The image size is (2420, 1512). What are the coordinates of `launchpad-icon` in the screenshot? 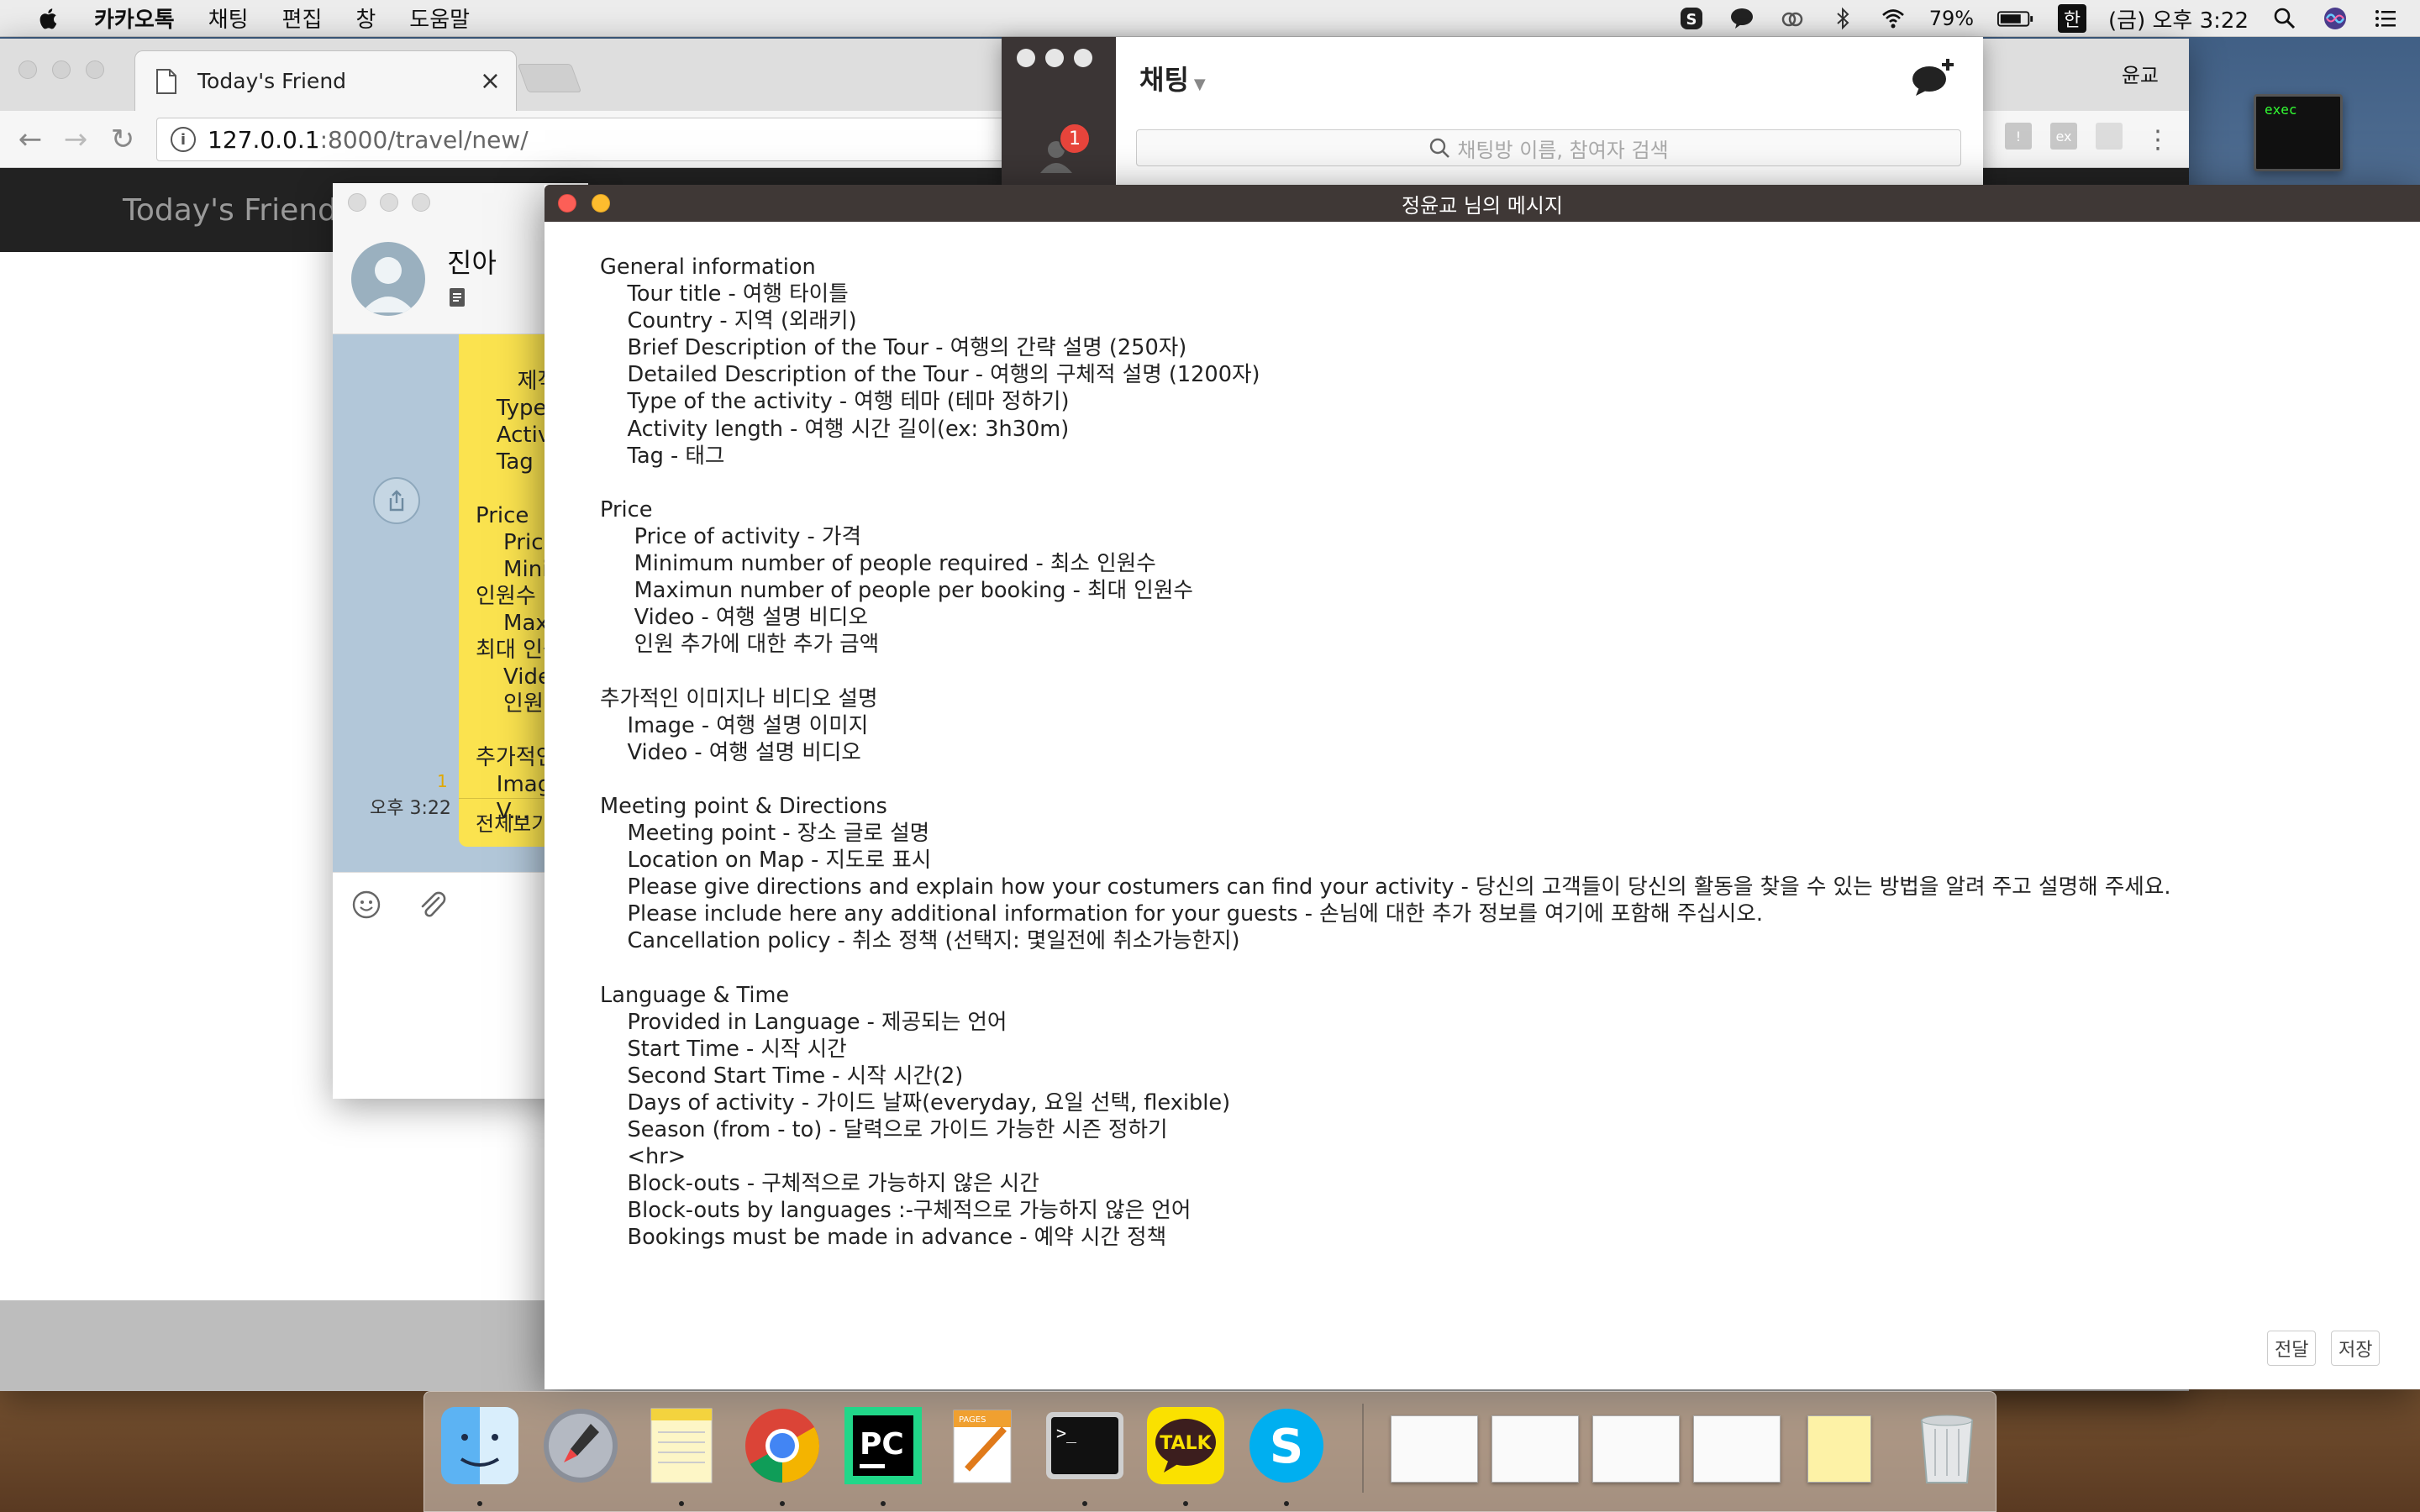 It's located at (581, 1446).